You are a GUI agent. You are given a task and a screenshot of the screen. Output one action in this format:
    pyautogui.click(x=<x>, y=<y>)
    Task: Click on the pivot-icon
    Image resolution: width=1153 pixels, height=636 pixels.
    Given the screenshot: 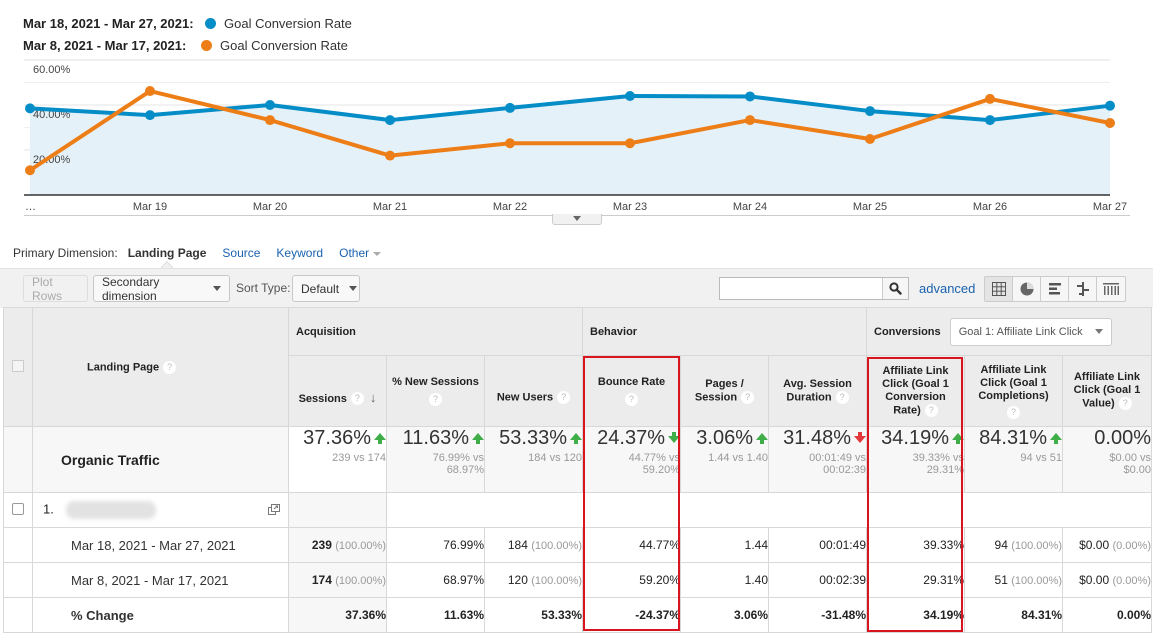 What is the action you would take?
    pyautogui.click(x=1111, y=289)
    